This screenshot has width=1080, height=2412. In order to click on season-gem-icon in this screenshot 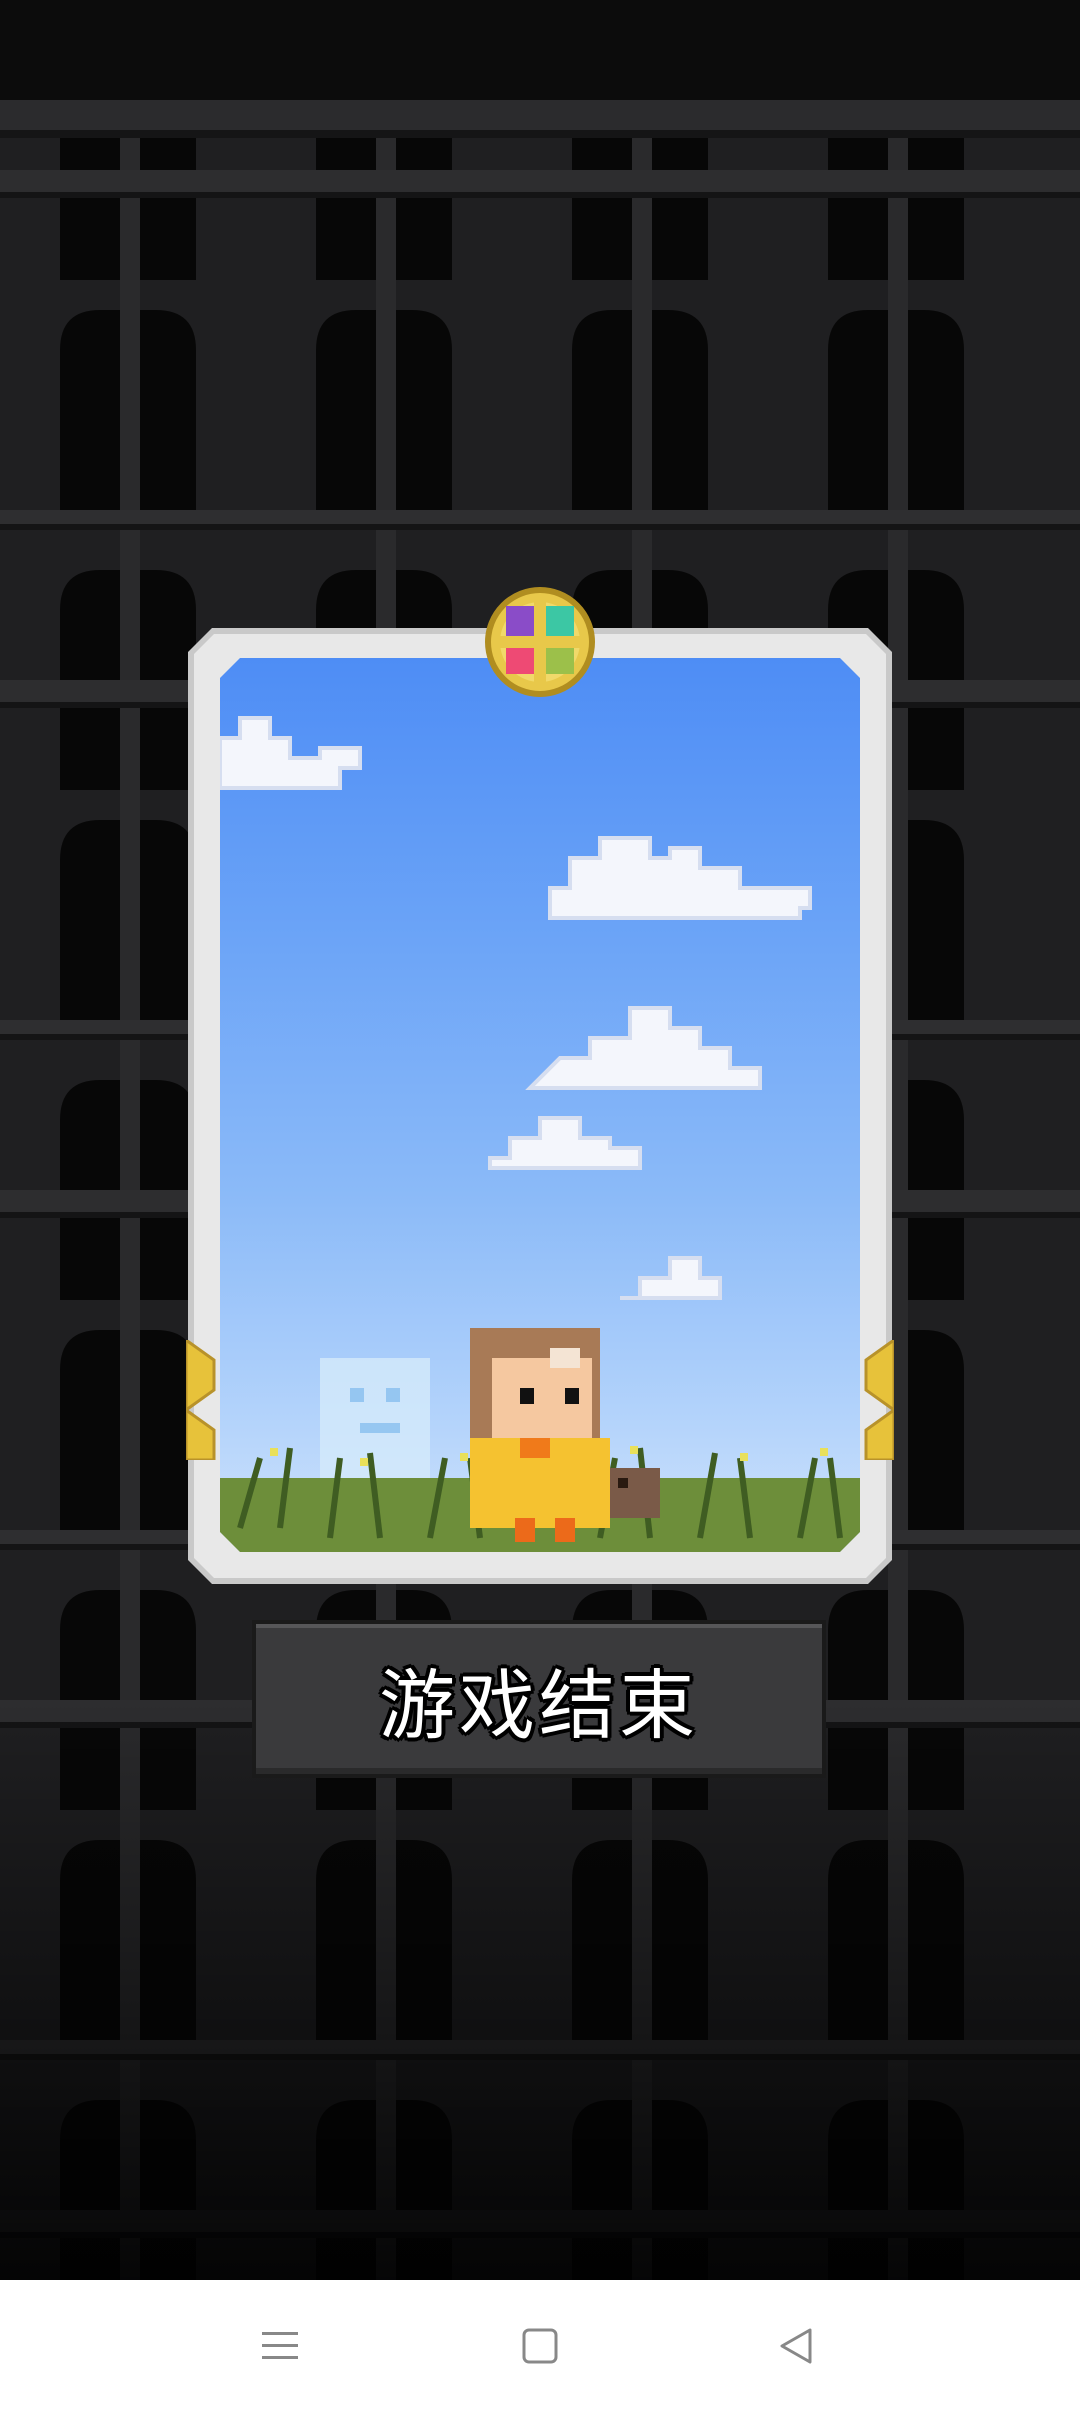, I will do `click(540, 642)`.